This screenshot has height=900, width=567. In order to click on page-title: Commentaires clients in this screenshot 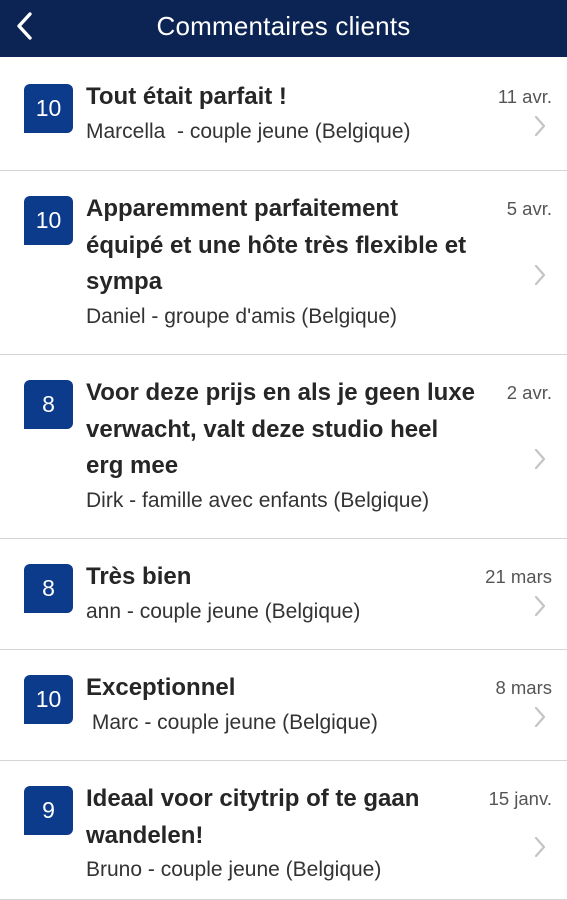, I will do `click(283, 26)`.